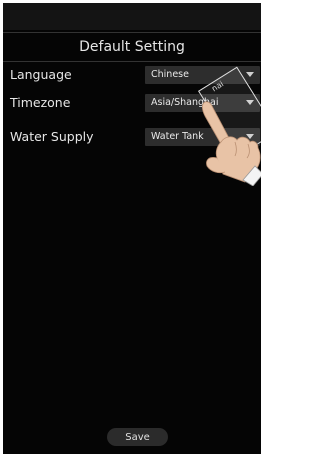  What do you see at coordinates (170, 74) in the screenshot?
I see `language-value: Chinese` at bounding box center [170, 74].